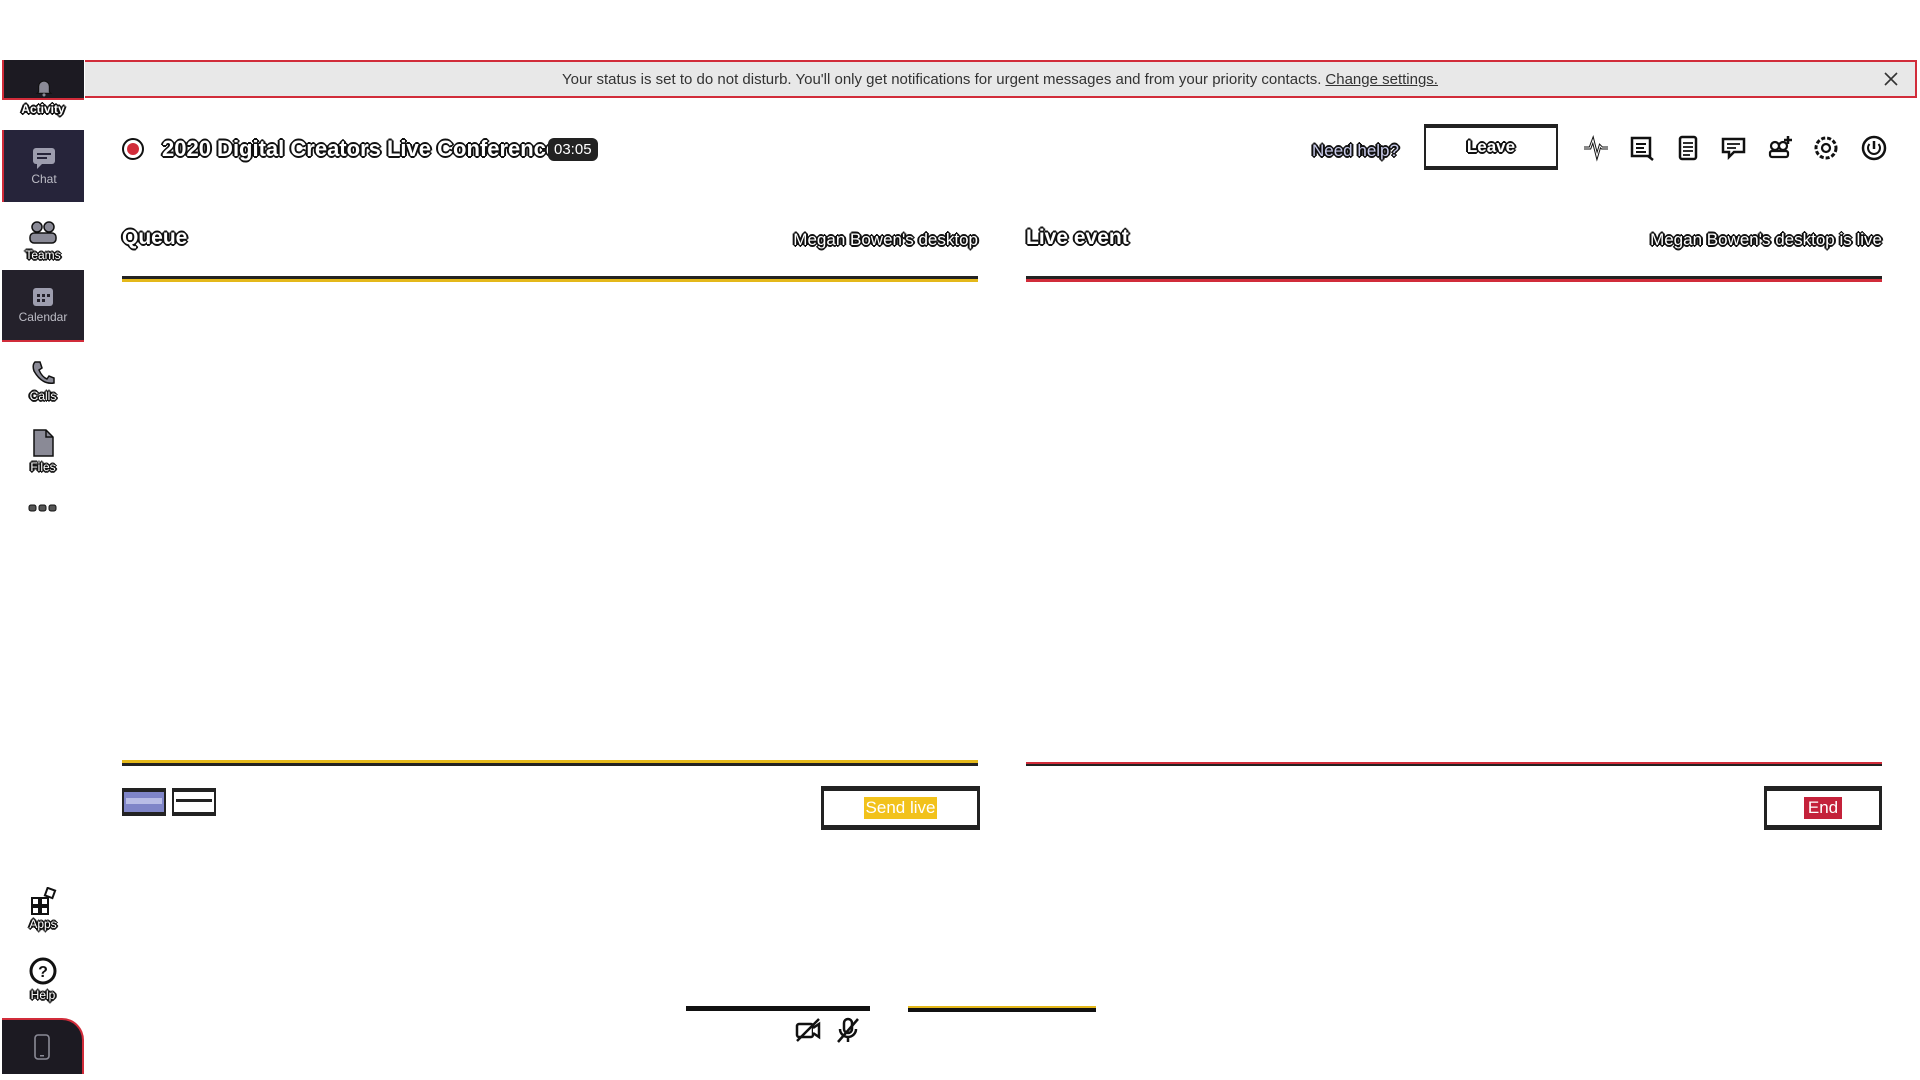  Describe the element at coordinates (44, 179) in the screenshot. I see `rail-item-label: Chat` at that location.